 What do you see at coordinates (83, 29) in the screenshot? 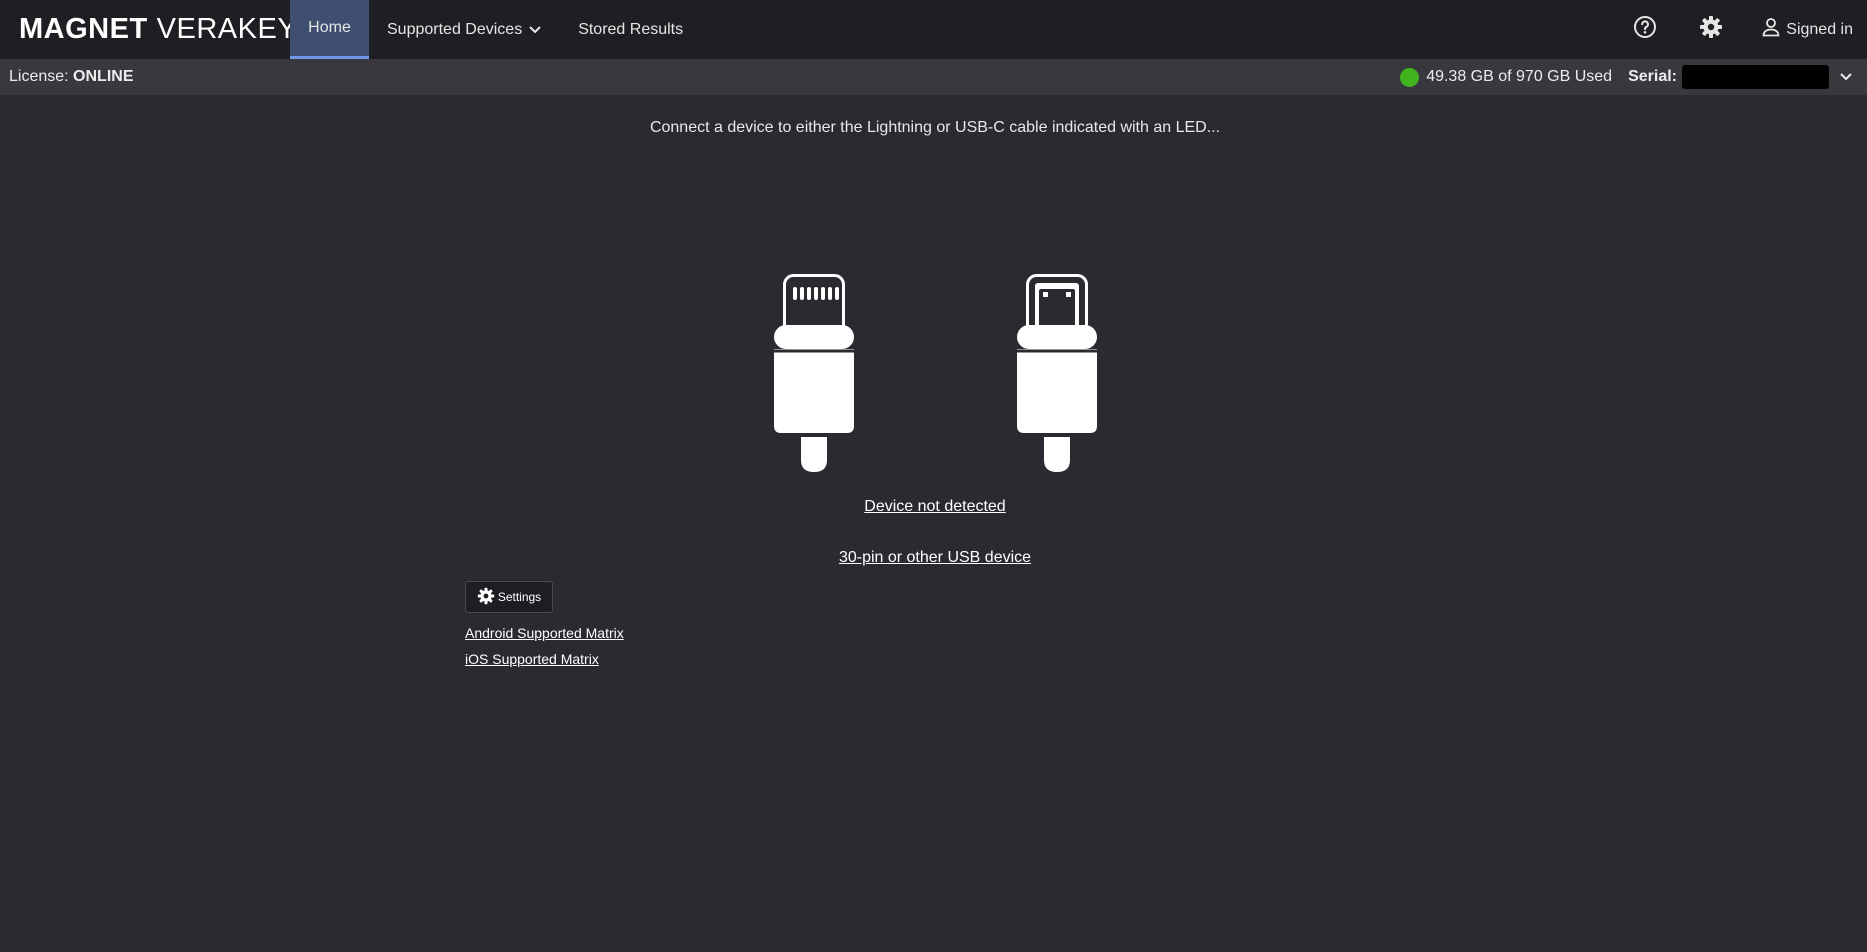
I see `logo-magnet: MAGNET` at bounding box center [83, 29].